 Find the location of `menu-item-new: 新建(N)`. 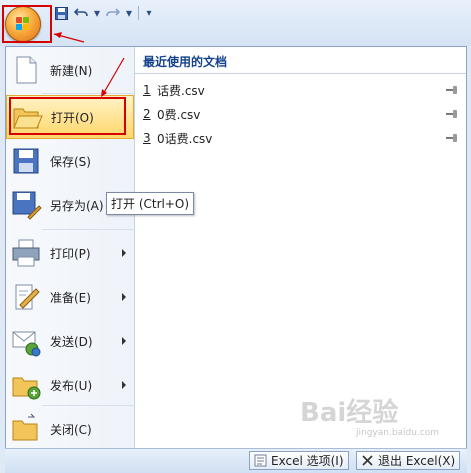

menu-item-new: 新建(N) is located at coordinates (70, 70).